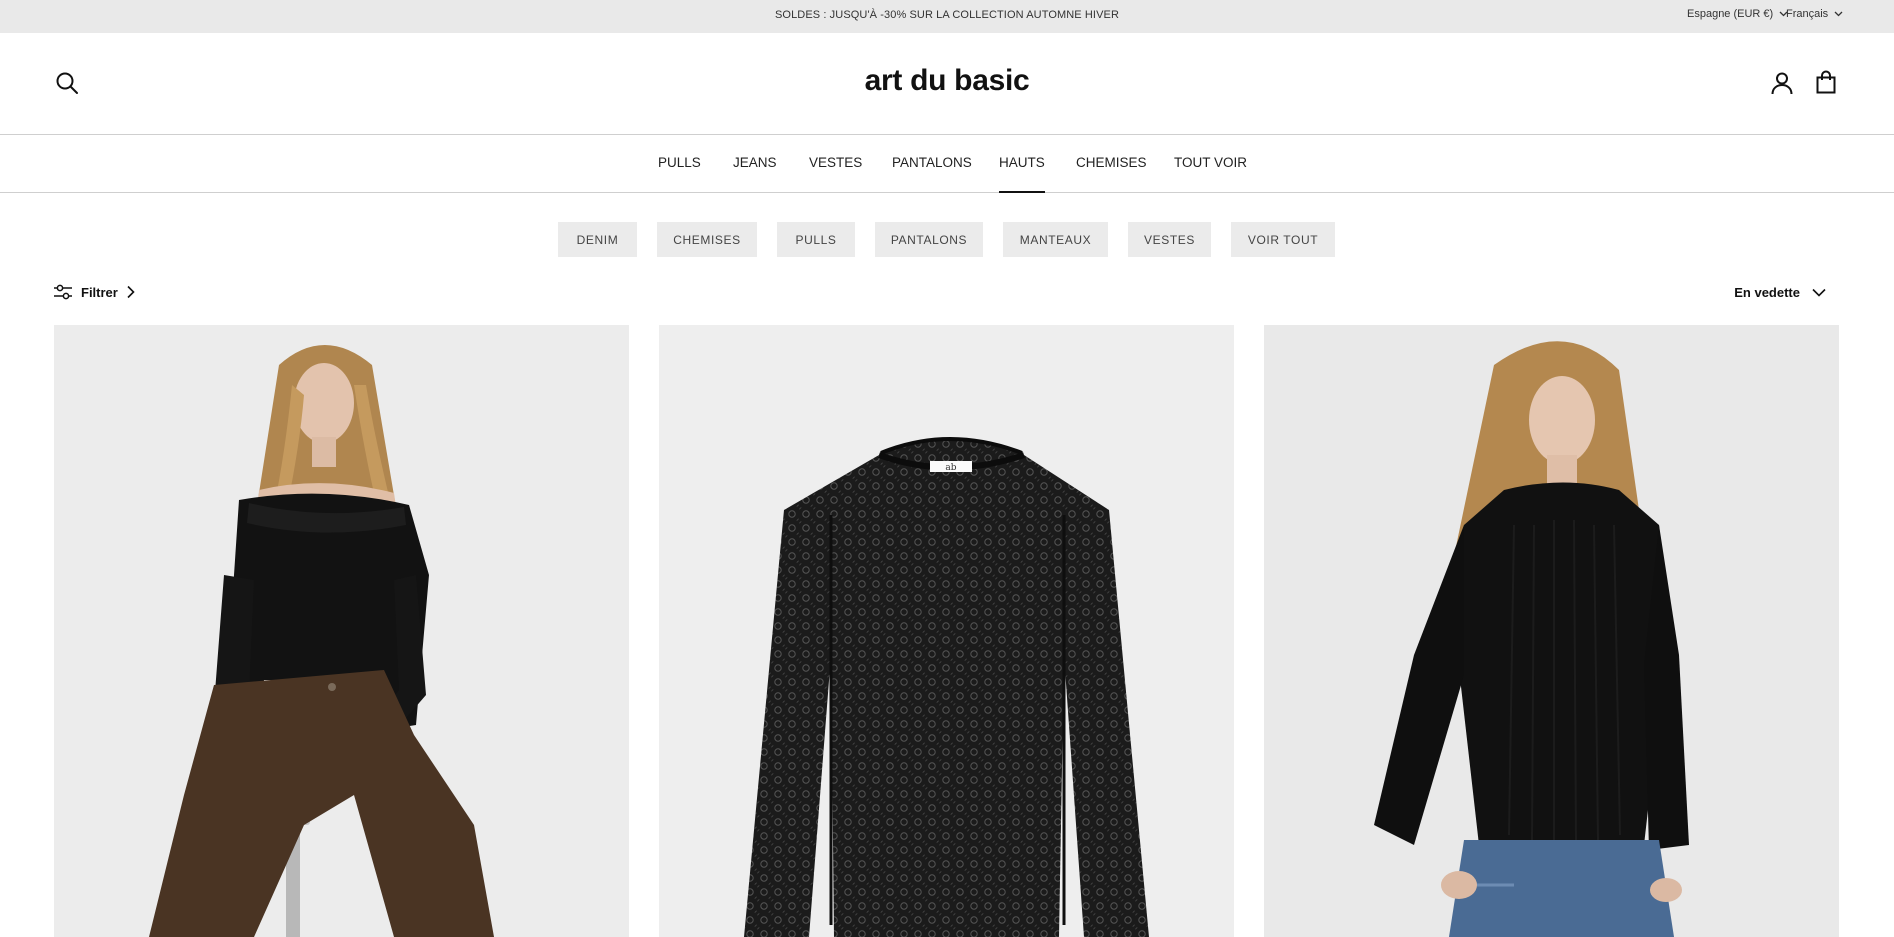 The image size is (1894, 937). I want to click on subcategory-chemises: CHEMISES, so click(707, 239).